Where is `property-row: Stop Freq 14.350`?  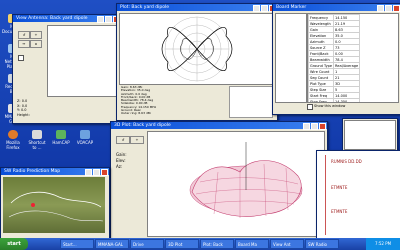 property-row: Stop Freq 14.350 is located at coordinates (334, 100).